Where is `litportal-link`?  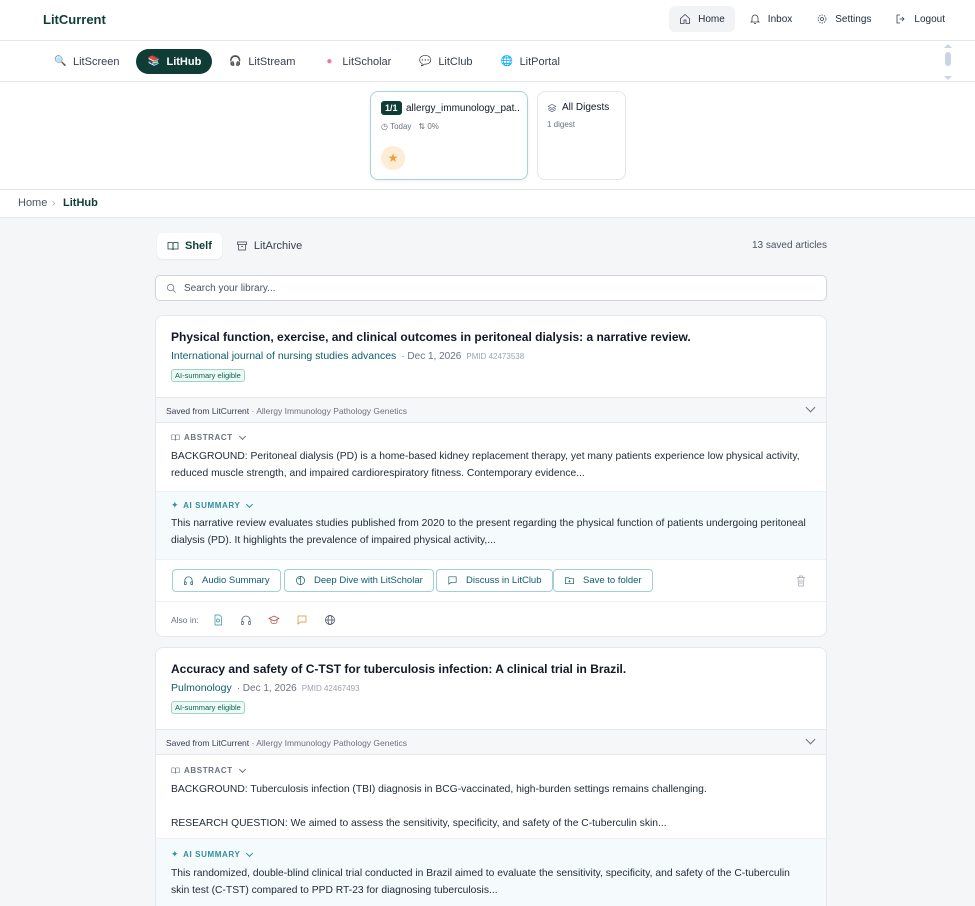 litportal-link is located at coordinates (330, 620).